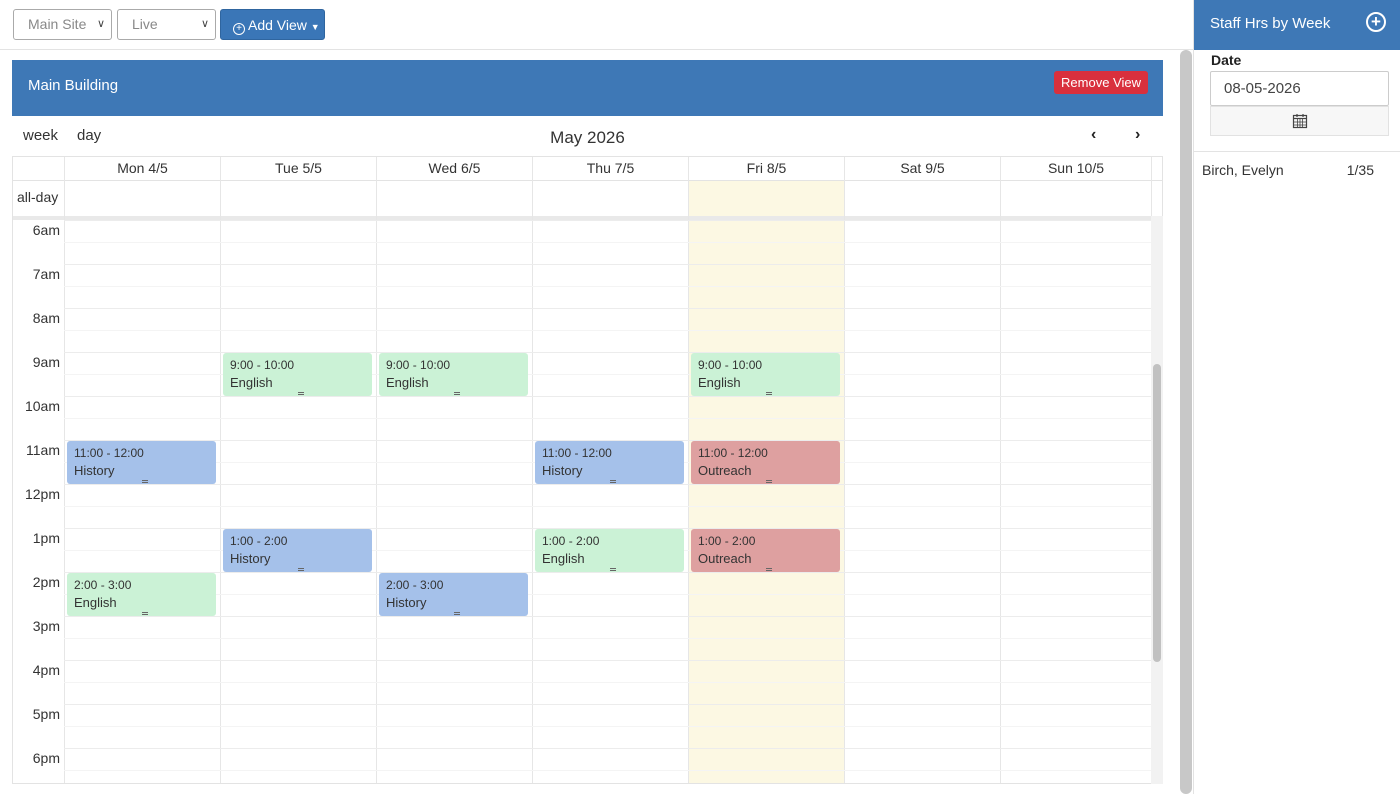  Describe the element at coordinates (46, 362) in the screenshot. I see `time-label: 9am` at that location.